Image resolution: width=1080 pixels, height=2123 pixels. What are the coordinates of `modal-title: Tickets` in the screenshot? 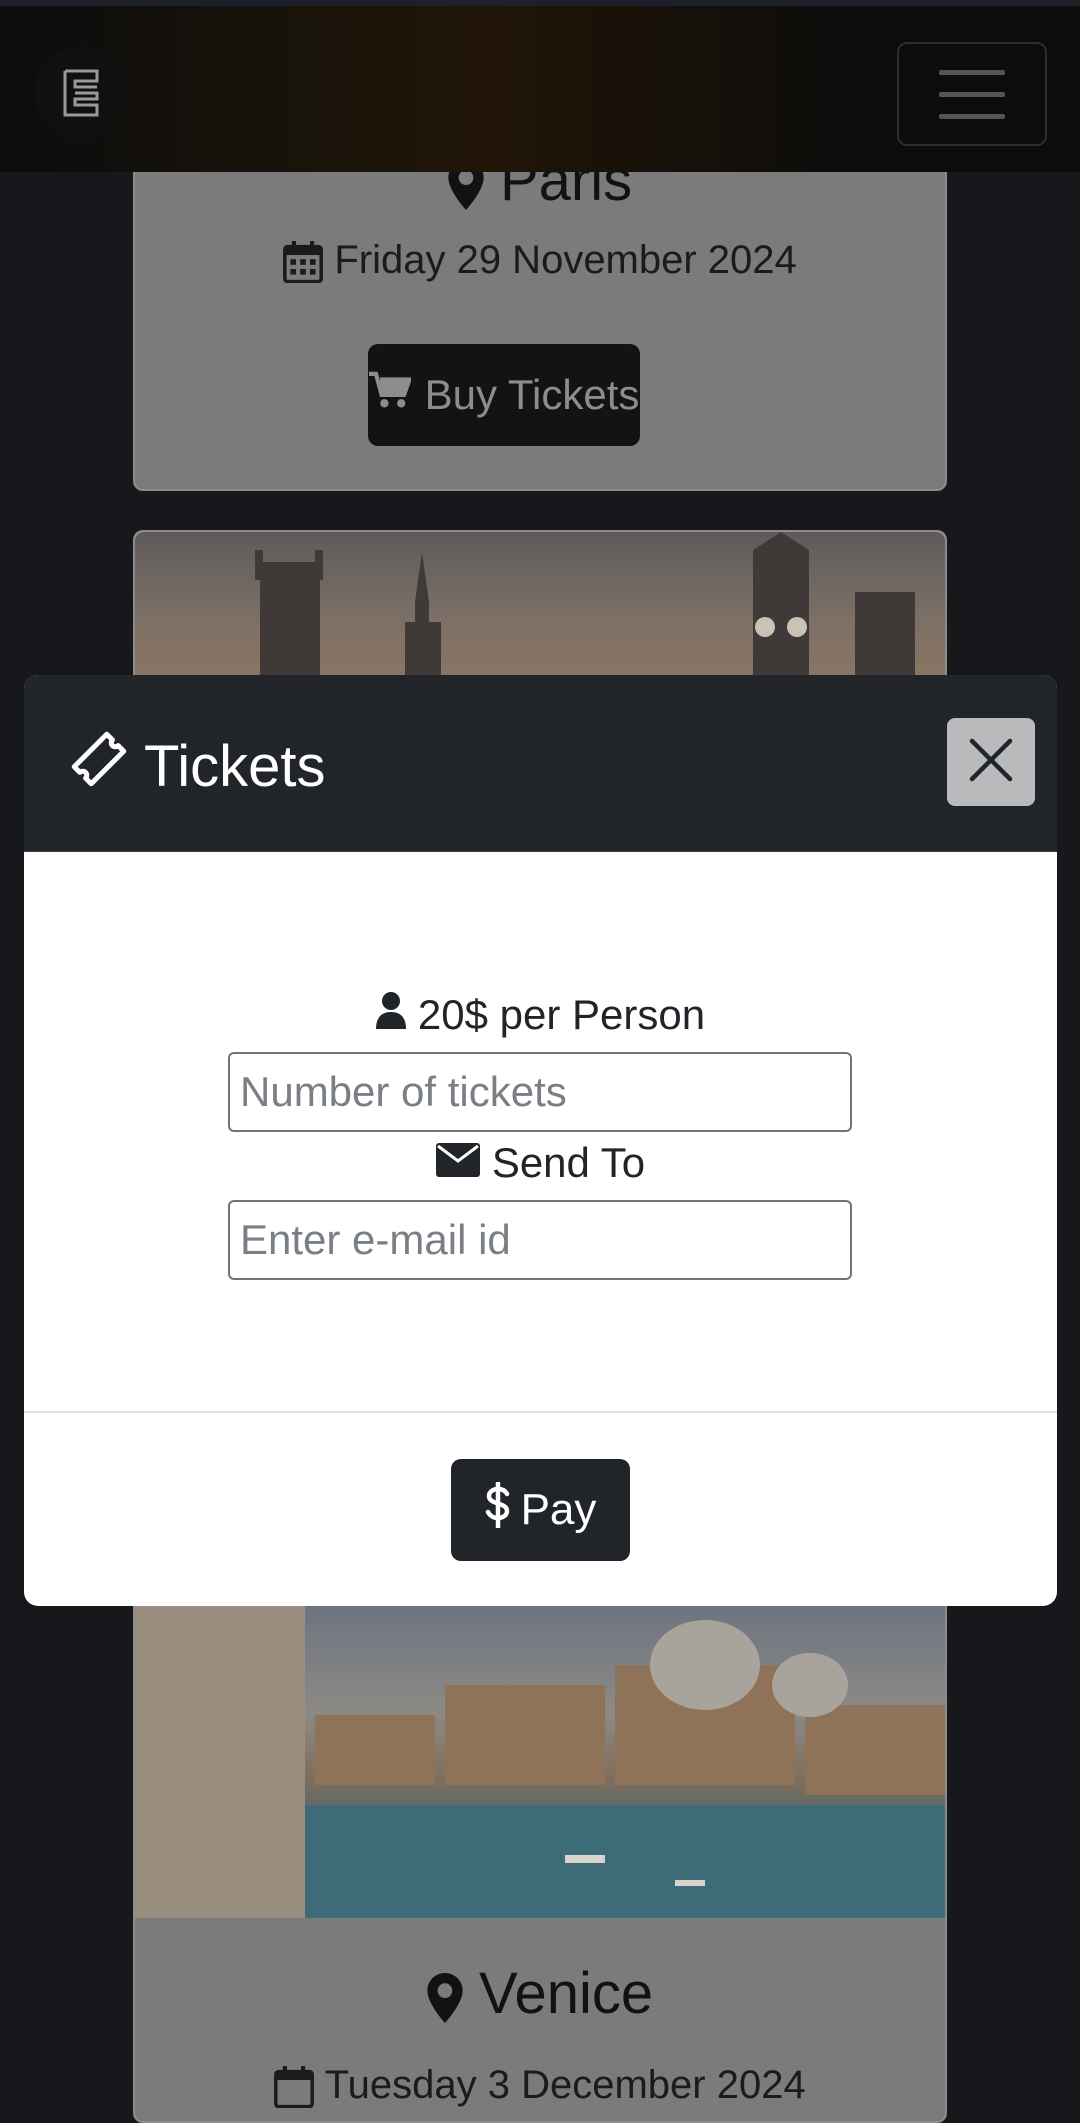 It's located at (198, 766).